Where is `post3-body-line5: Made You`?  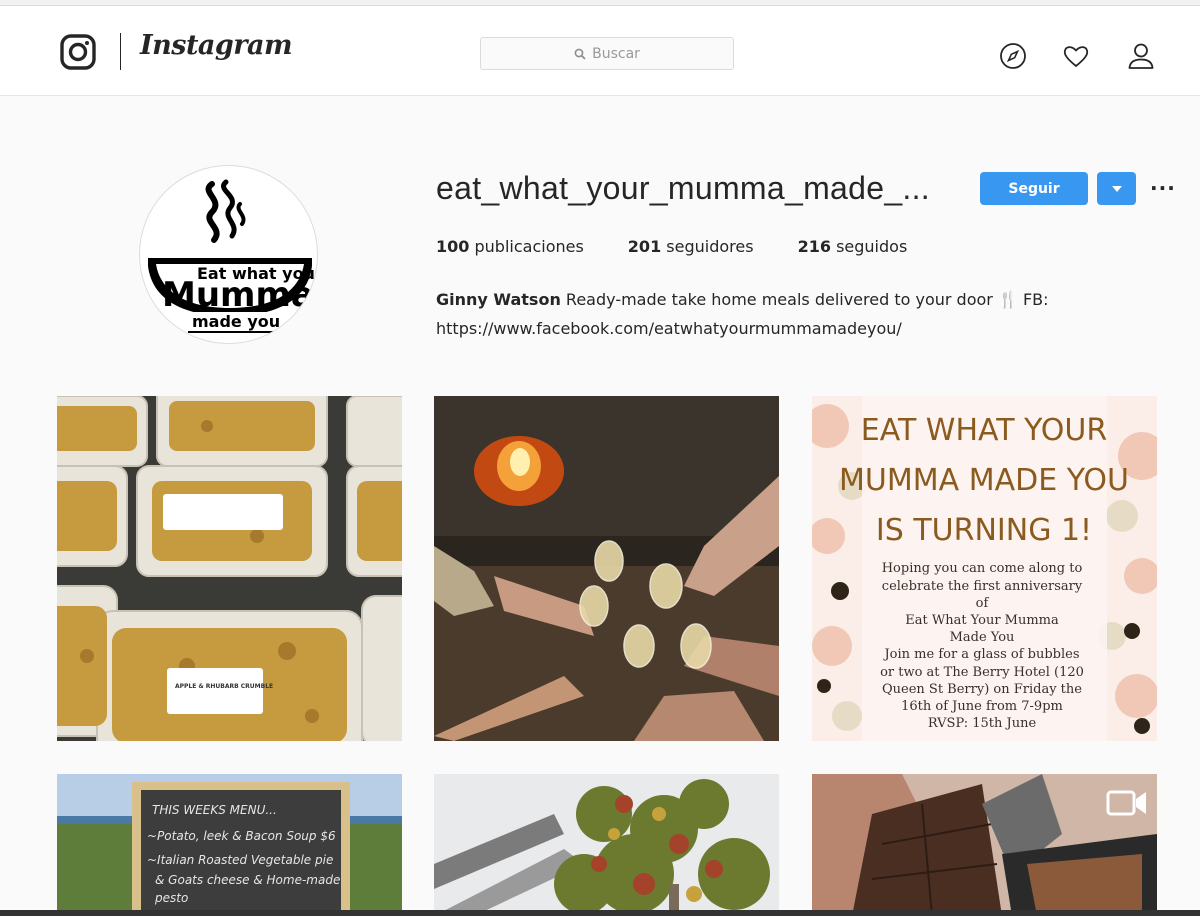
post3-body-line5: Made You is located at coordinates (982, 637).